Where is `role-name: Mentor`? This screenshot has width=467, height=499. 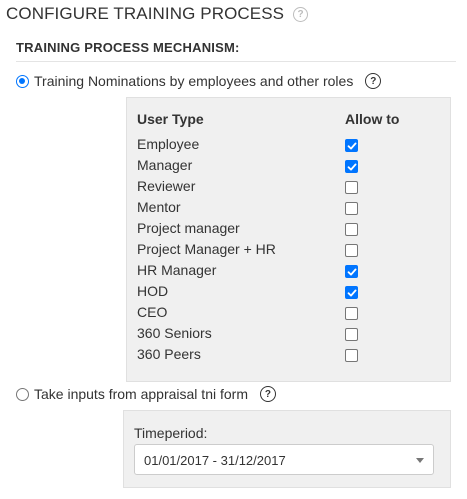
role-name: Mentor is located at coordinates (159, 207).